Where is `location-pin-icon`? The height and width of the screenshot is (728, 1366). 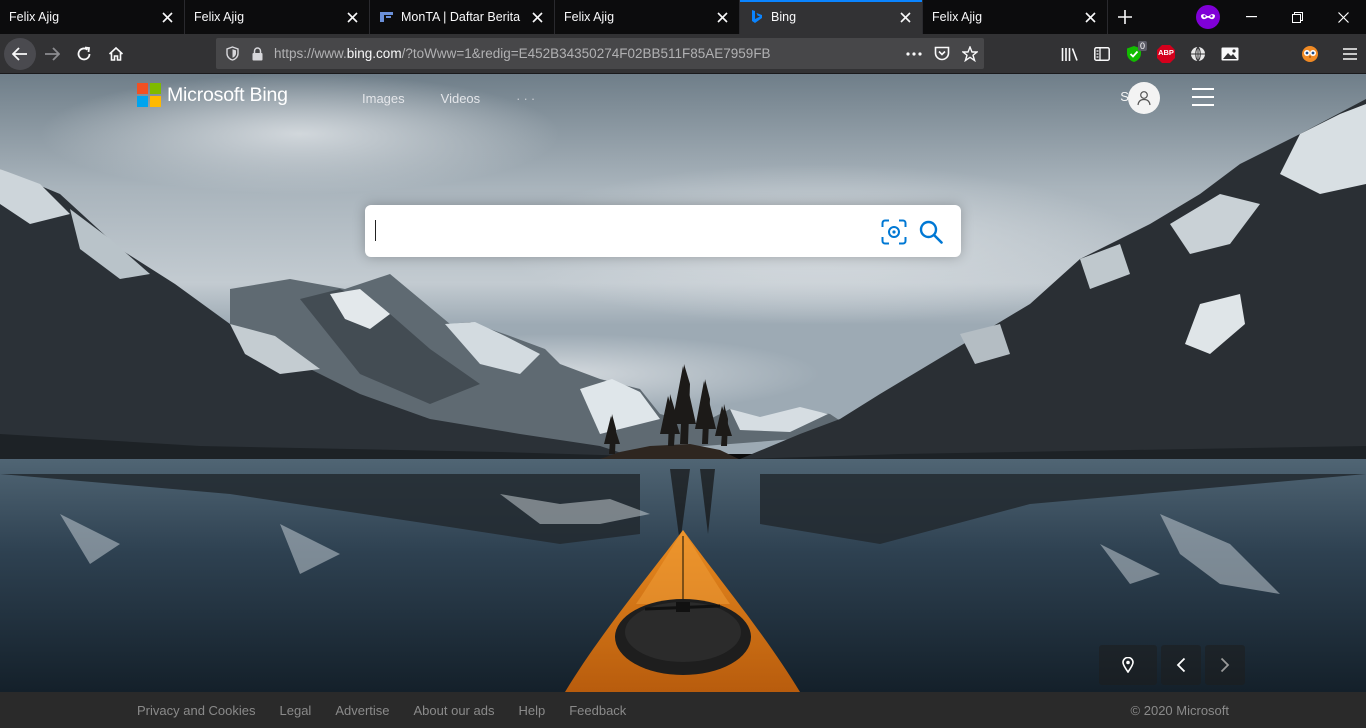 location-pin-icon is located at coordinates (1128, 665).